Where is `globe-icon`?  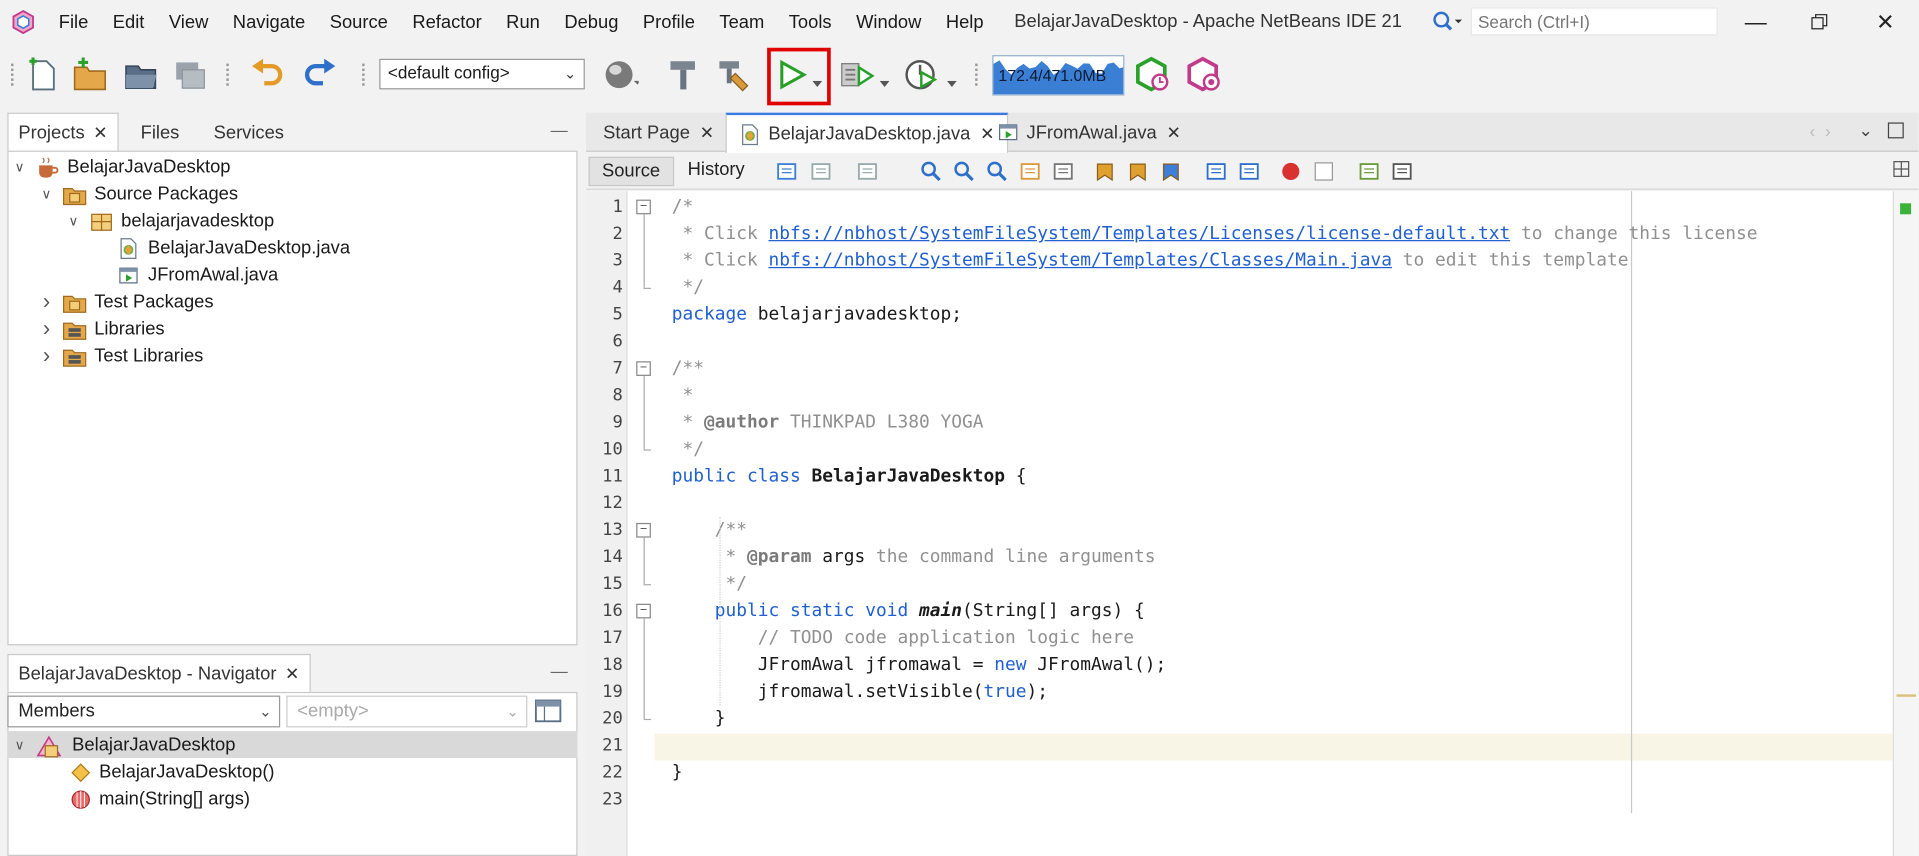
globe-icon is located at coordinates (620, 74).